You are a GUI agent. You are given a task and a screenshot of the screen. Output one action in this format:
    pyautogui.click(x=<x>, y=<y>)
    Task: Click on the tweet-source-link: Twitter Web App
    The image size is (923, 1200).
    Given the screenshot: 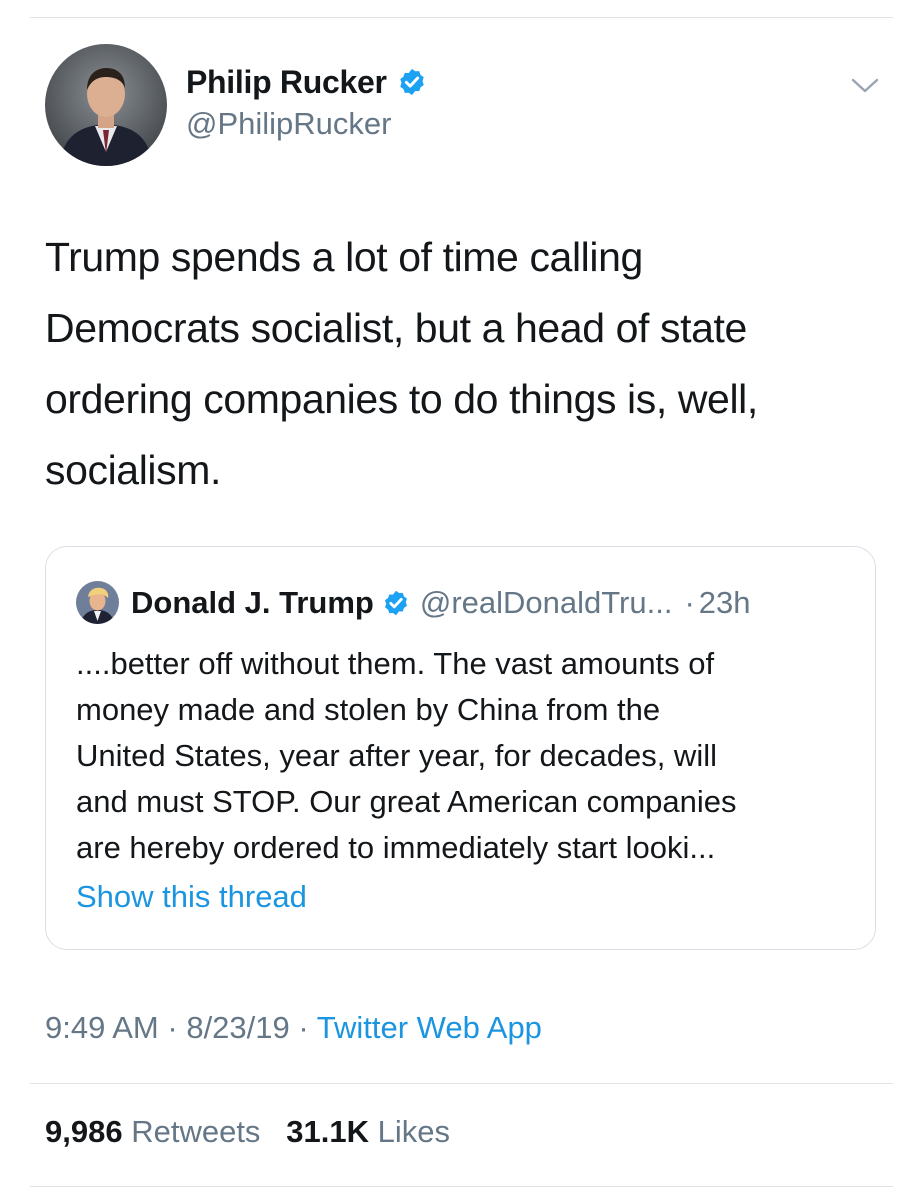 What is the action you would take?
    pyautogui.click(x=429, y=1027)
    